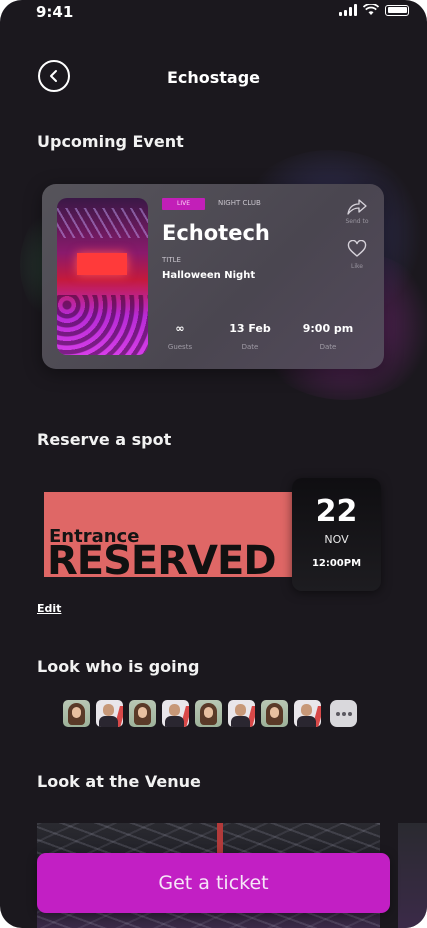 The width and height of the screenshot is (427, 928). I want to click on get-ticket-button: Get a ticket, so click(213, 883).